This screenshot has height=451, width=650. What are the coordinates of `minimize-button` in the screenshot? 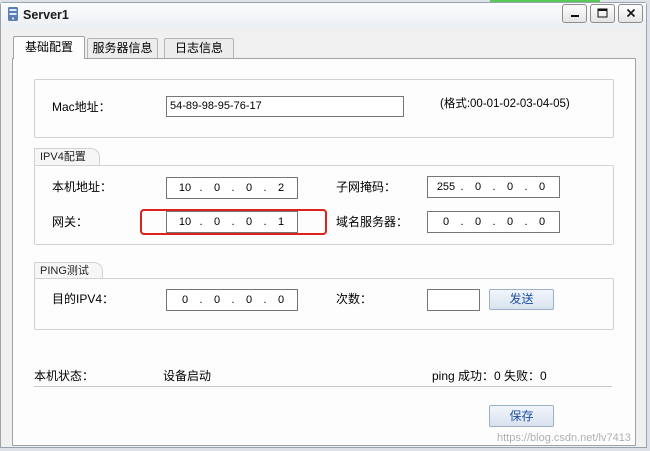 It's located at (574, 13).